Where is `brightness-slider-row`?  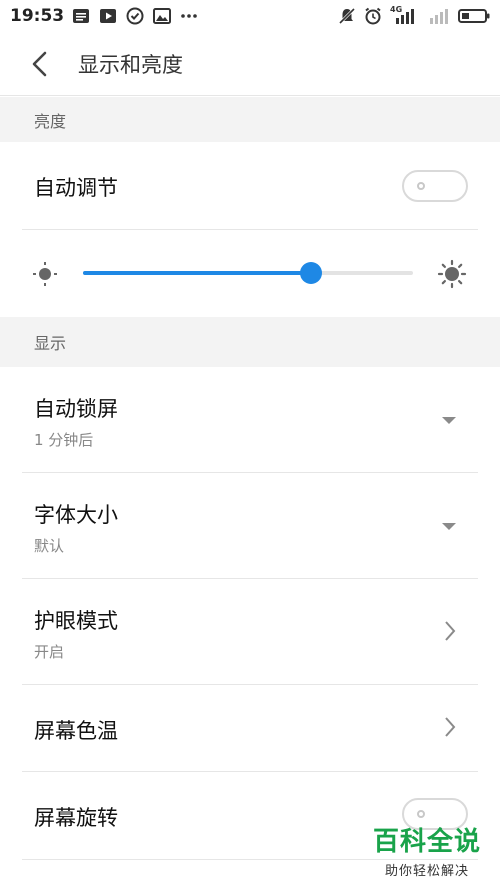
brightness-slider-row is located at coordinates (250, 273).